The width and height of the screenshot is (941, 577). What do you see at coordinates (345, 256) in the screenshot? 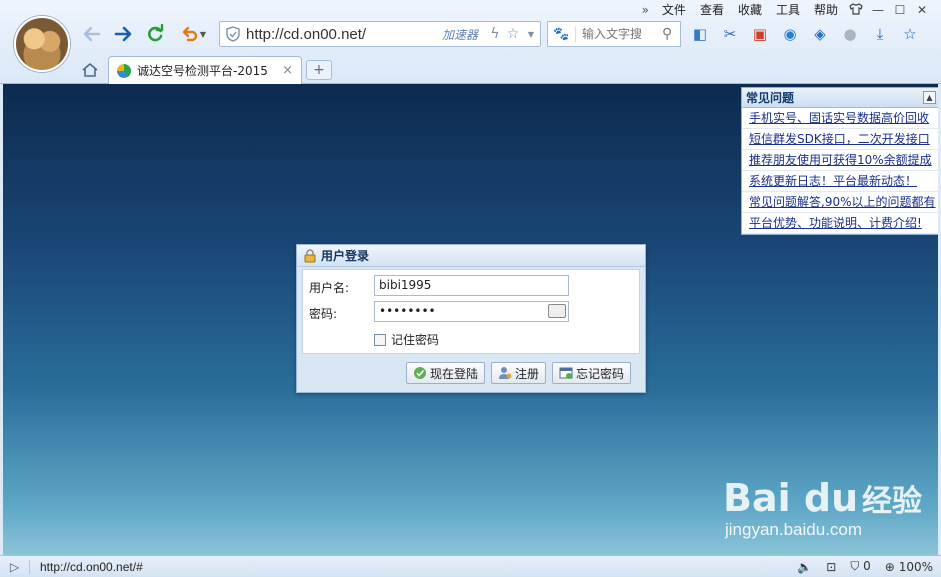
I see `login-title: 用户登录` at bounding box center [345, 256].